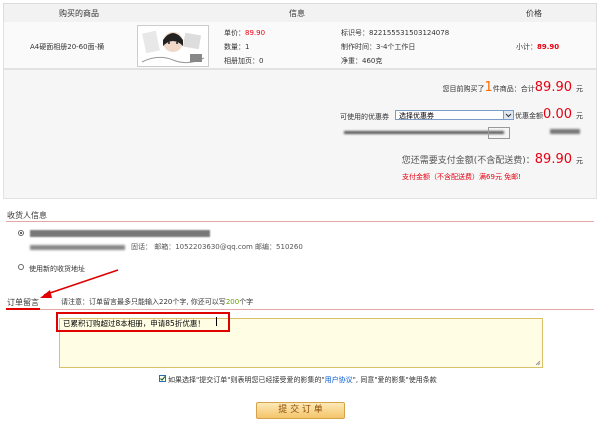  I want to click on shipping-note: 支付金额（不含配送费）满69元 免邮!, so click(461, 177).